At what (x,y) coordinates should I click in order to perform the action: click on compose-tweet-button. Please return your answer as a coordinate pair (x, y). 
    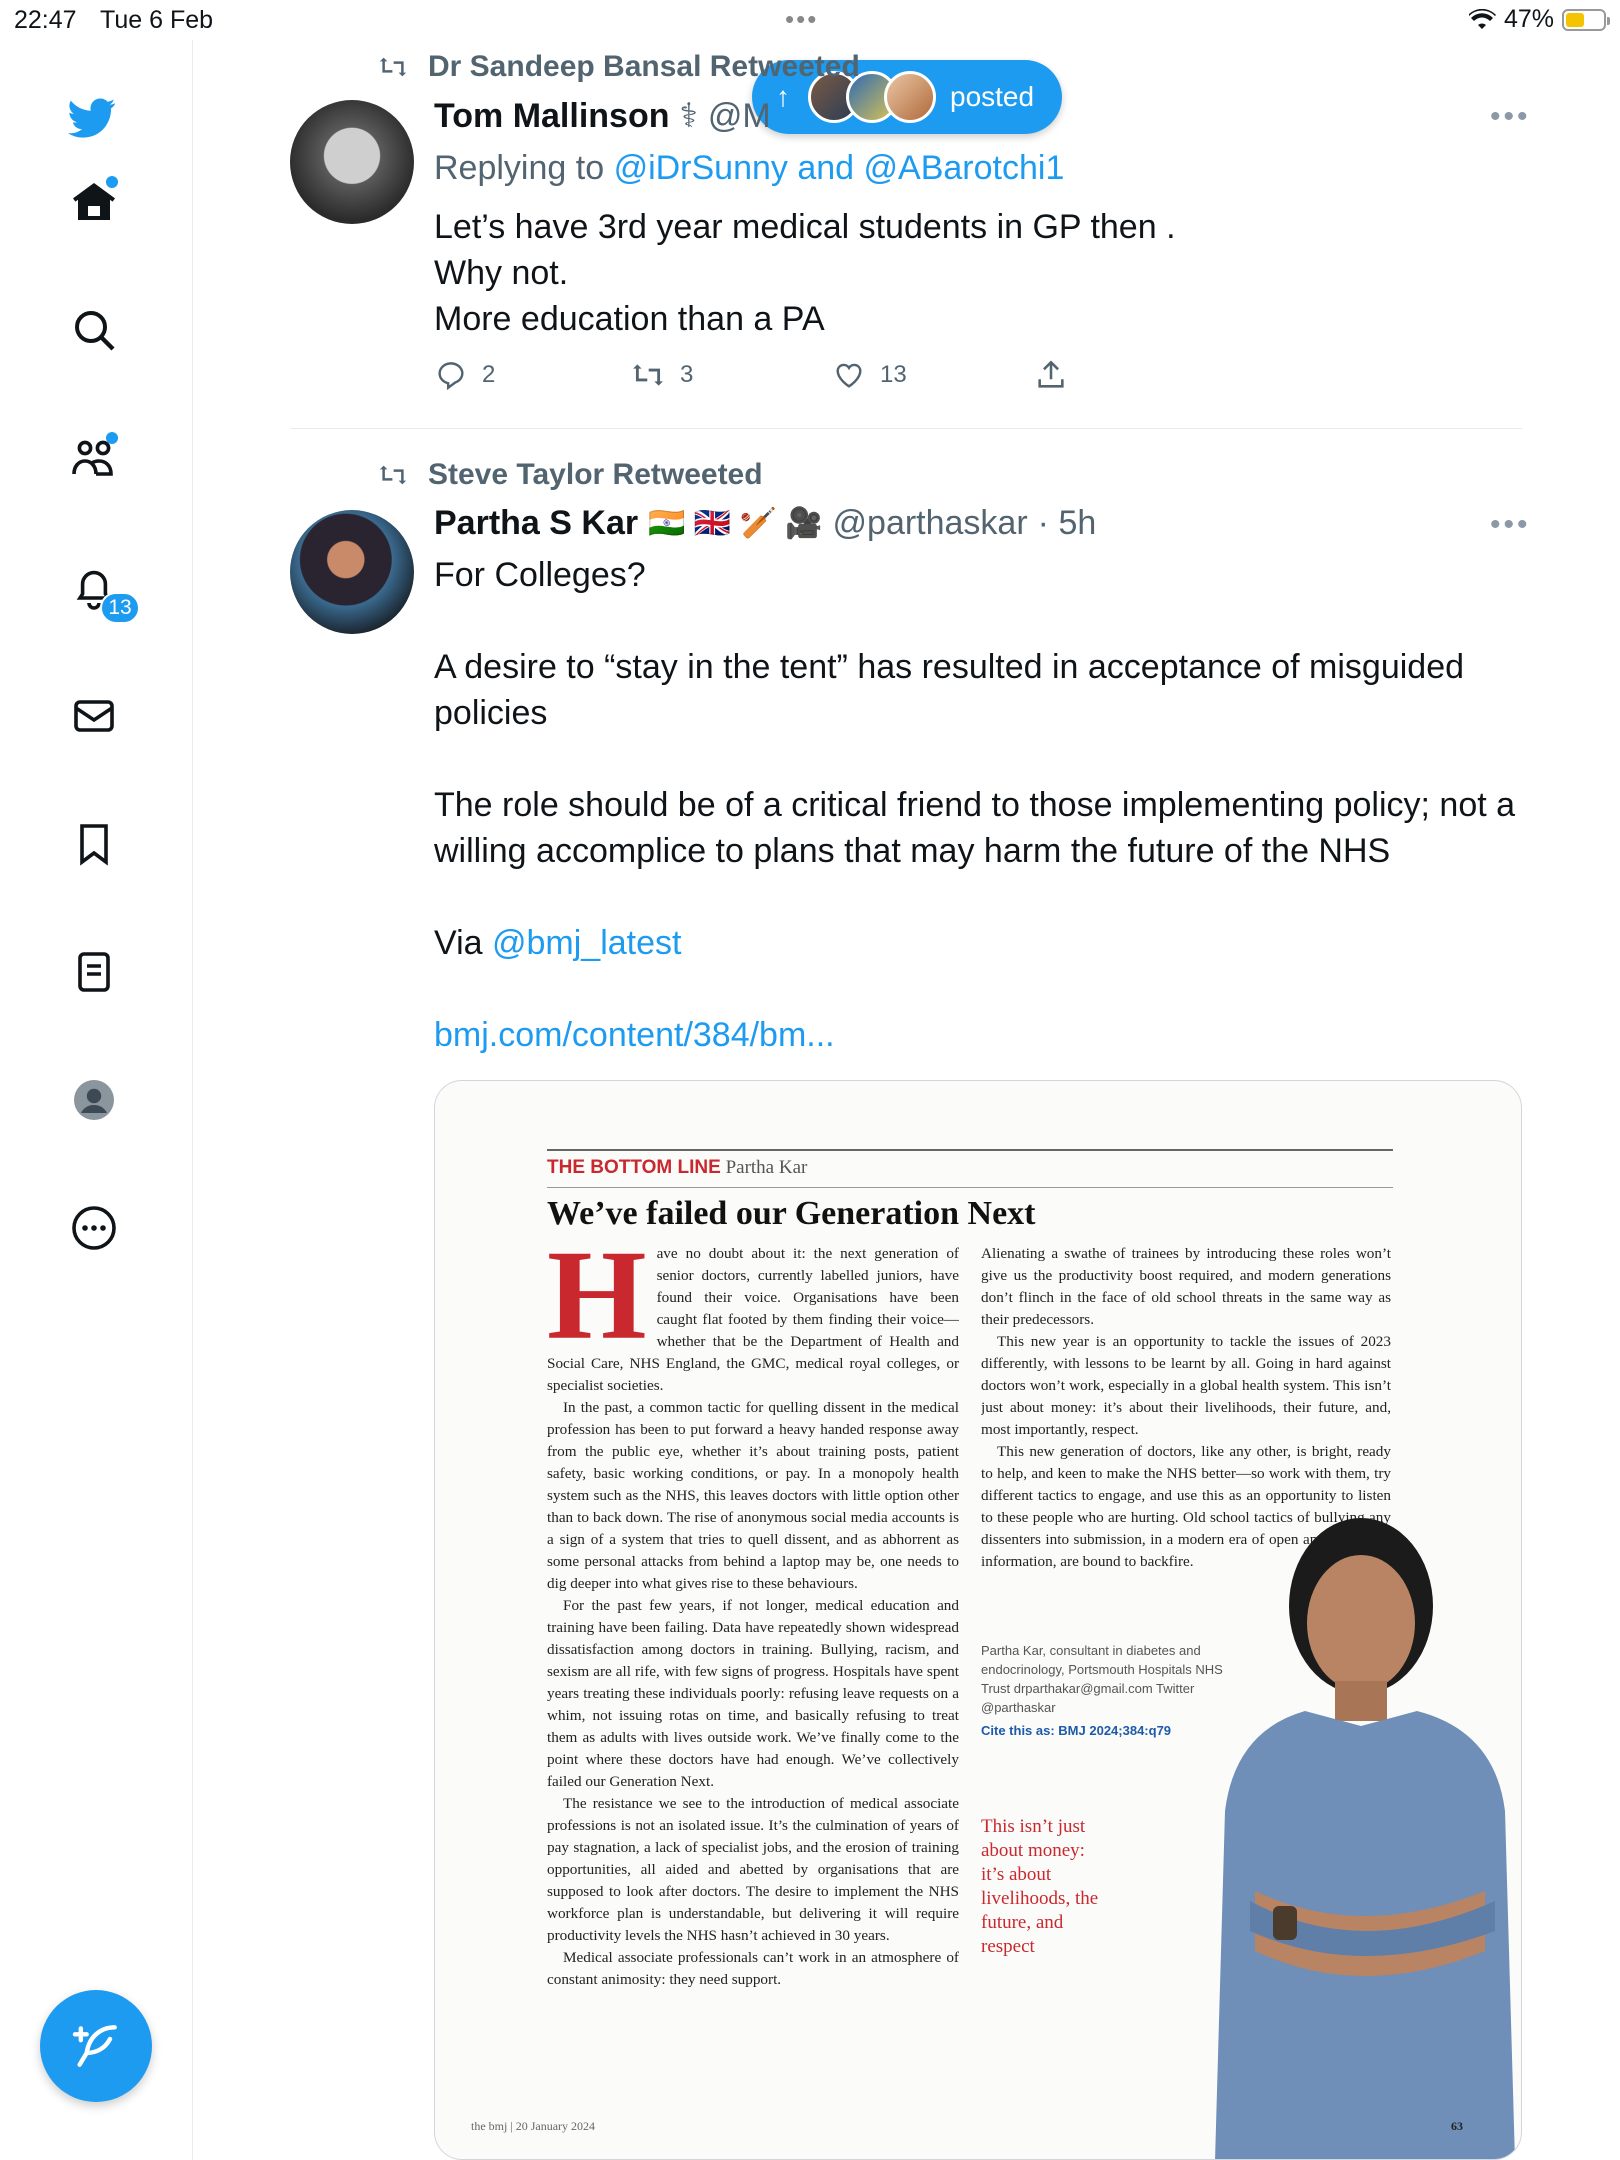
    Looking at the image, I should click on (96, 2046).